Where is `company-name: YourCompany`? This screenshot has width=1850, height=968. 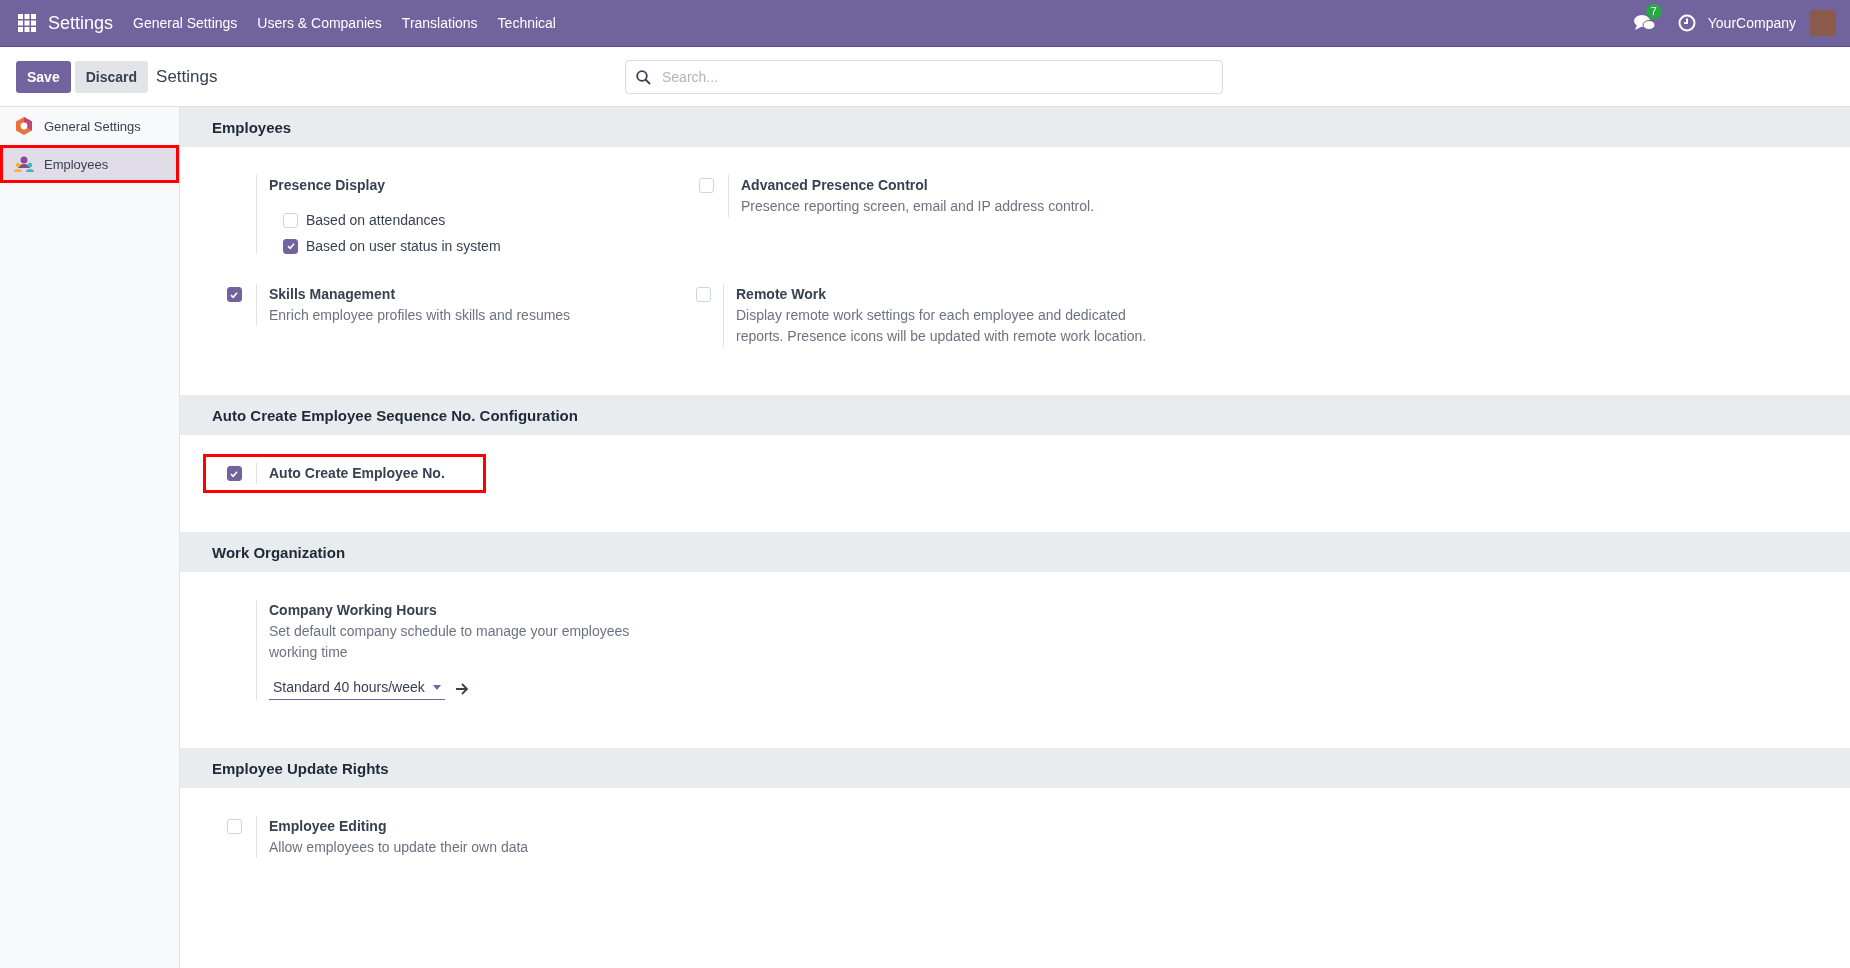 company-name: YourCompany is located at coordinates (1751, 23).